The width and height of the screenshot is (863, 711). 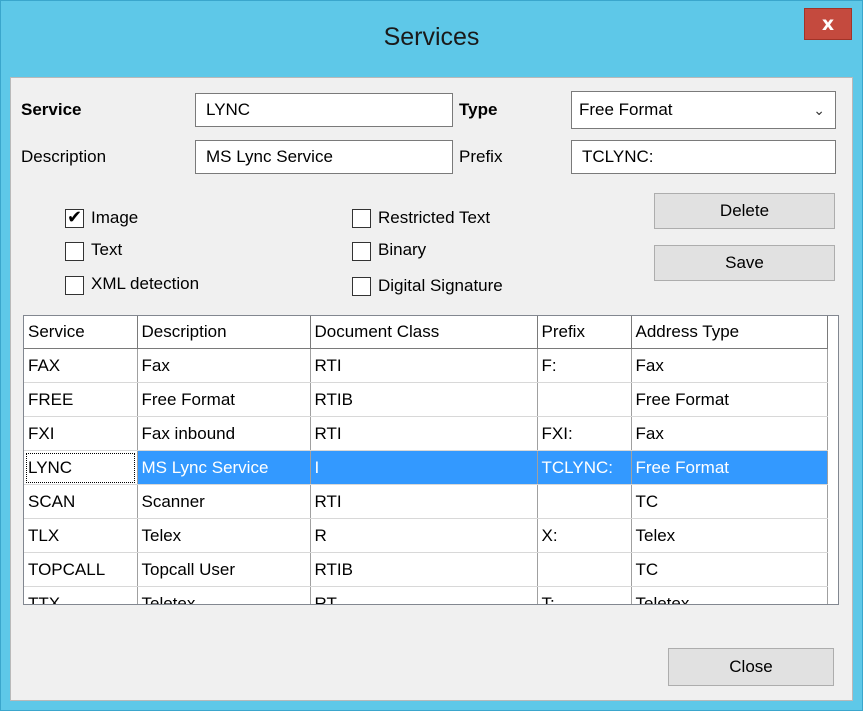 What do you see at coordinates (478, 109) in the screenshot?
I see `type-label: Type` at bounding box center [478, 109].